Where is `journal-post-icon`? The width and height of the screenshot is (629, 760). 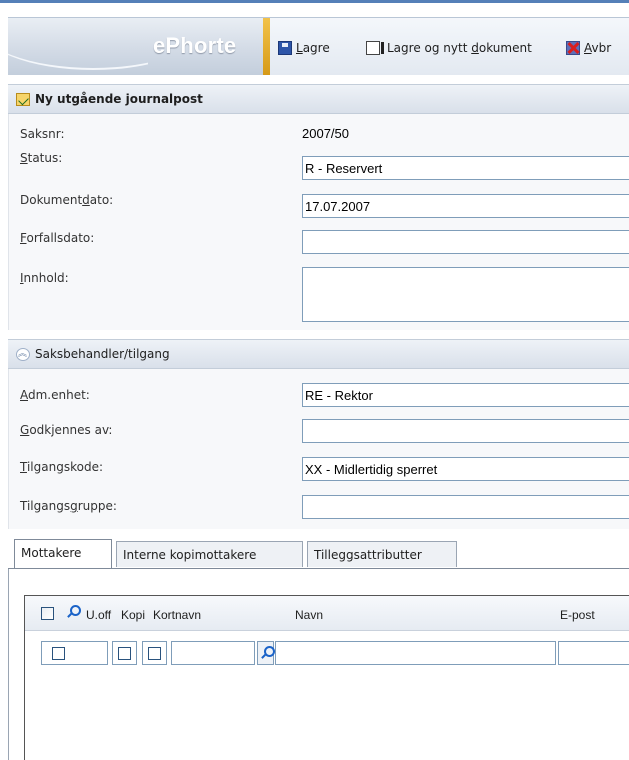
journal-post-icon is located at coordinates (23, 99).